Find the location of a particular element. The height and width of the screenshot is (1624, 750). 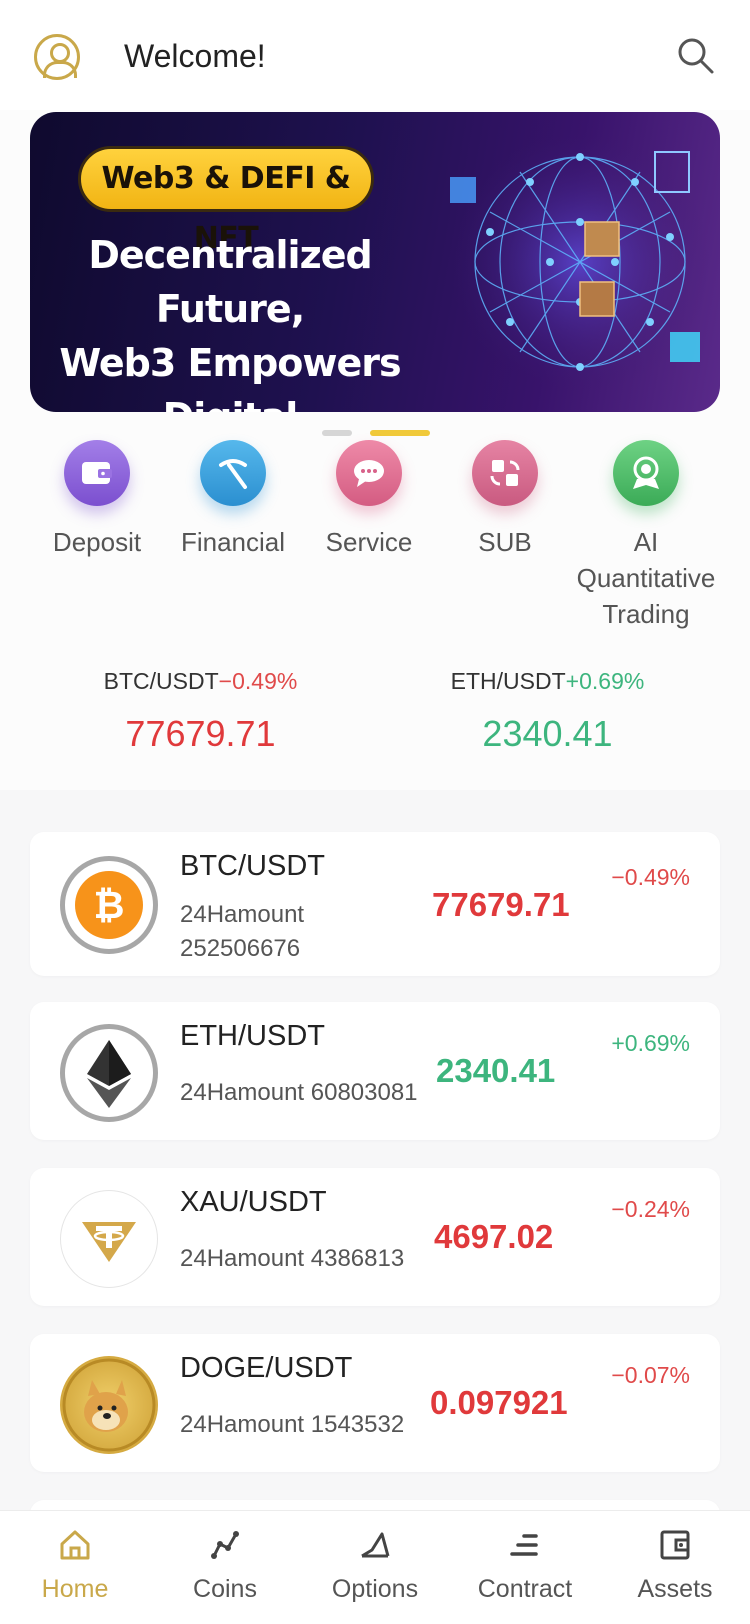

nav-assets: Assets is located at coordinates (675, 1564).